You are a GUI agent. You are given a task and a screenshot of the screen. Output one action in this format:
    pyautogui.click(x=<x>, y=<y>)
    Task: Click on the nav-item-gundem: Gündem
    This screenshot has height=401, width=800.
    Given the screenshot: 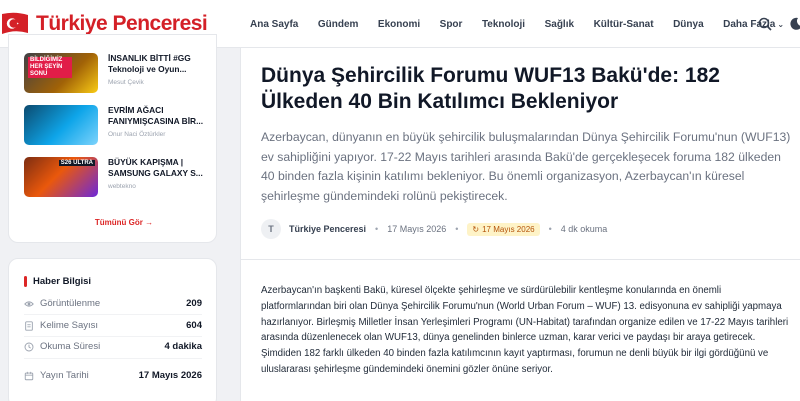 What is the action you would take?
    pyautogui.click(x=338, y=24)
    